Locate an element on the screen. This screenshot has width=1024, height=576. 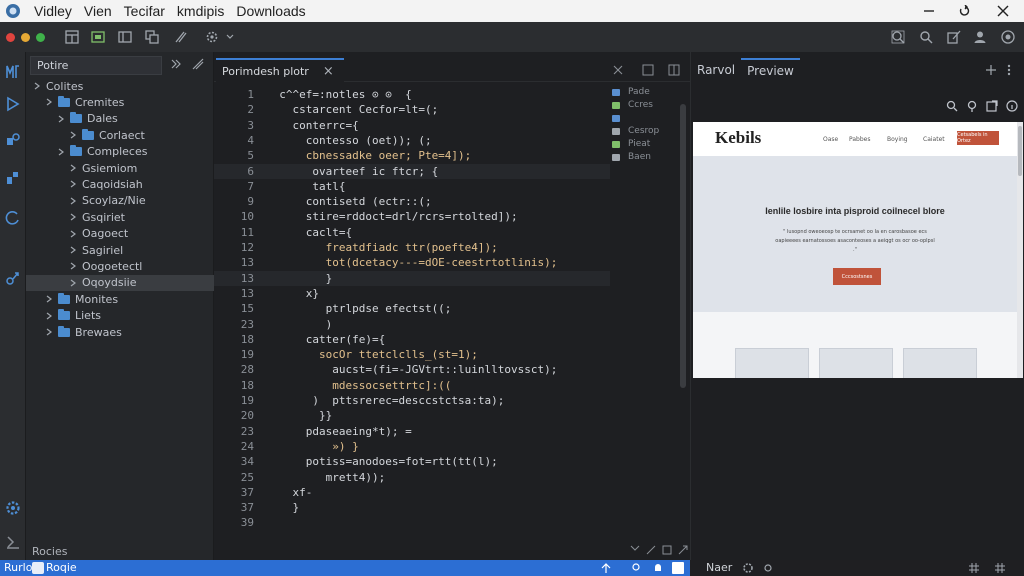
site-nav-link: Caiatet is located at coordinates (934, 139).